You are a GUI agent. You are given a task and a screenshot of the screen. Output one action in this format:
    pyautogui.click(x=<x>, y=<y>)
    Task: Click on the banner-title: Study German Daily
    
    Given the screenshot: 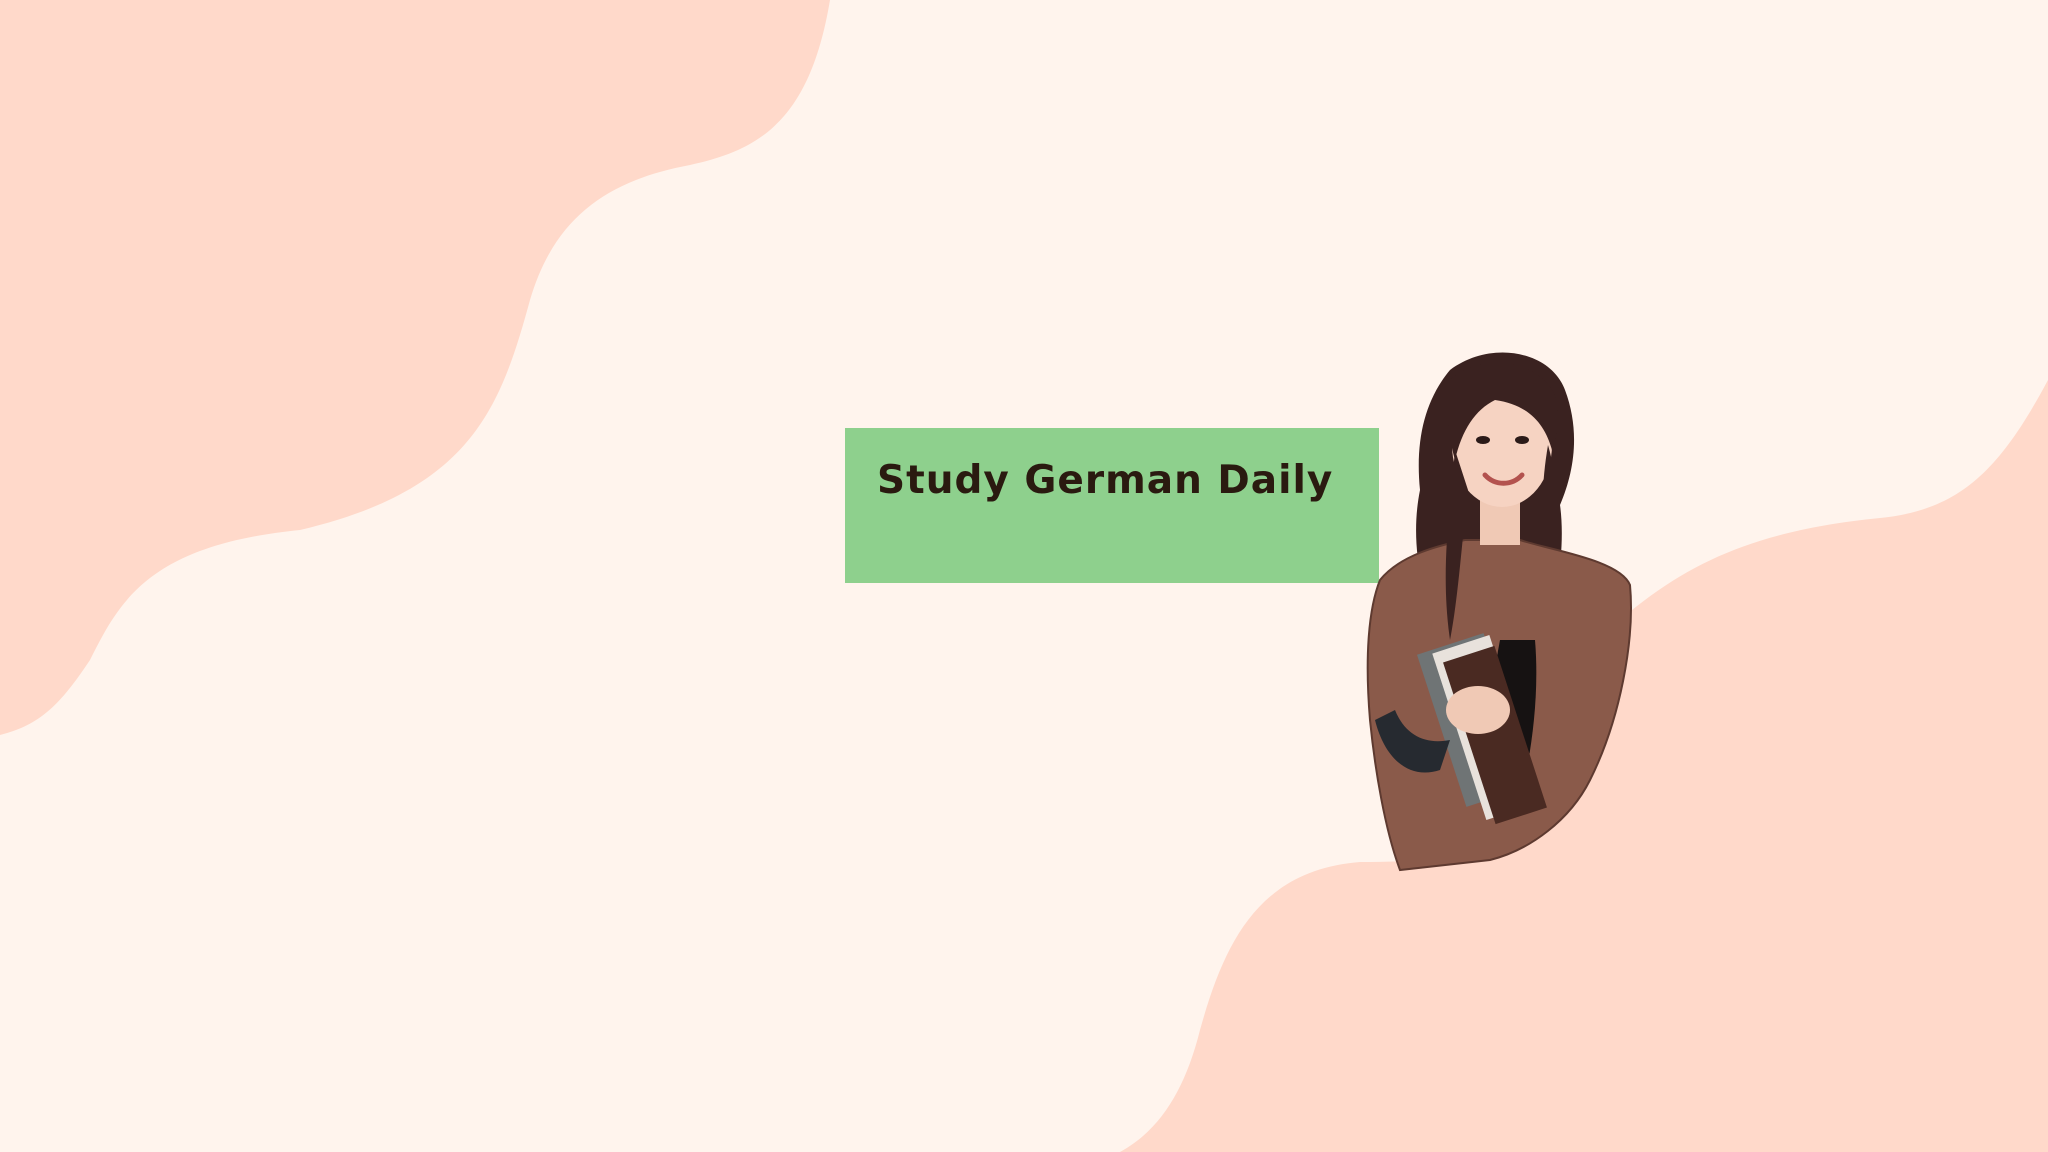 What is the action you would take?
    pyautogui.click(x=1105, y=480)
    